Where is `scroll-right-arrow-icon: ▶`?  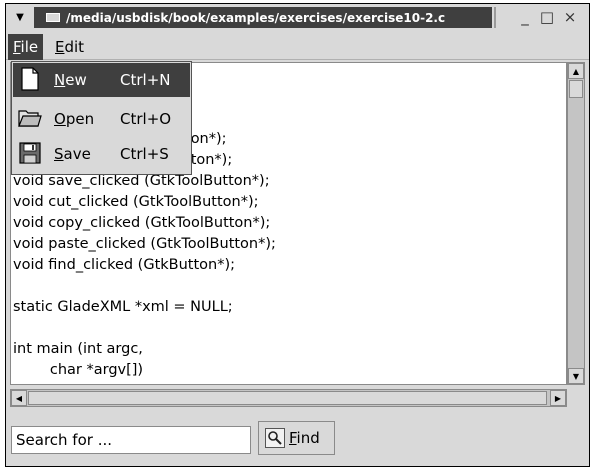
scroll-right-arrow-icon: ▶ is located at coordinates (558, 398).